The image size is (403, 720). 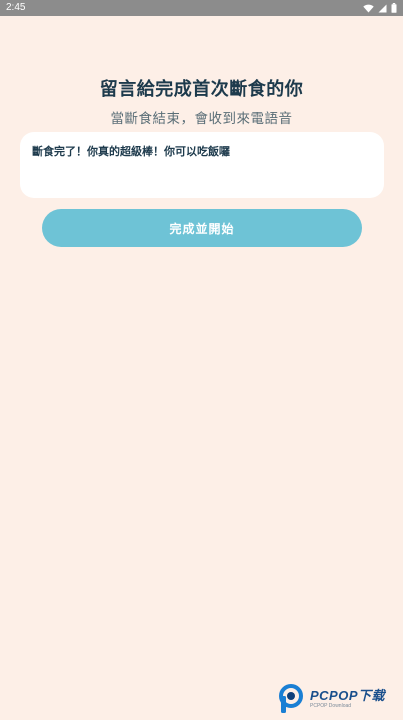 I want to click on watermark-brand: PCPOP下载, so click(x=348, y=695).